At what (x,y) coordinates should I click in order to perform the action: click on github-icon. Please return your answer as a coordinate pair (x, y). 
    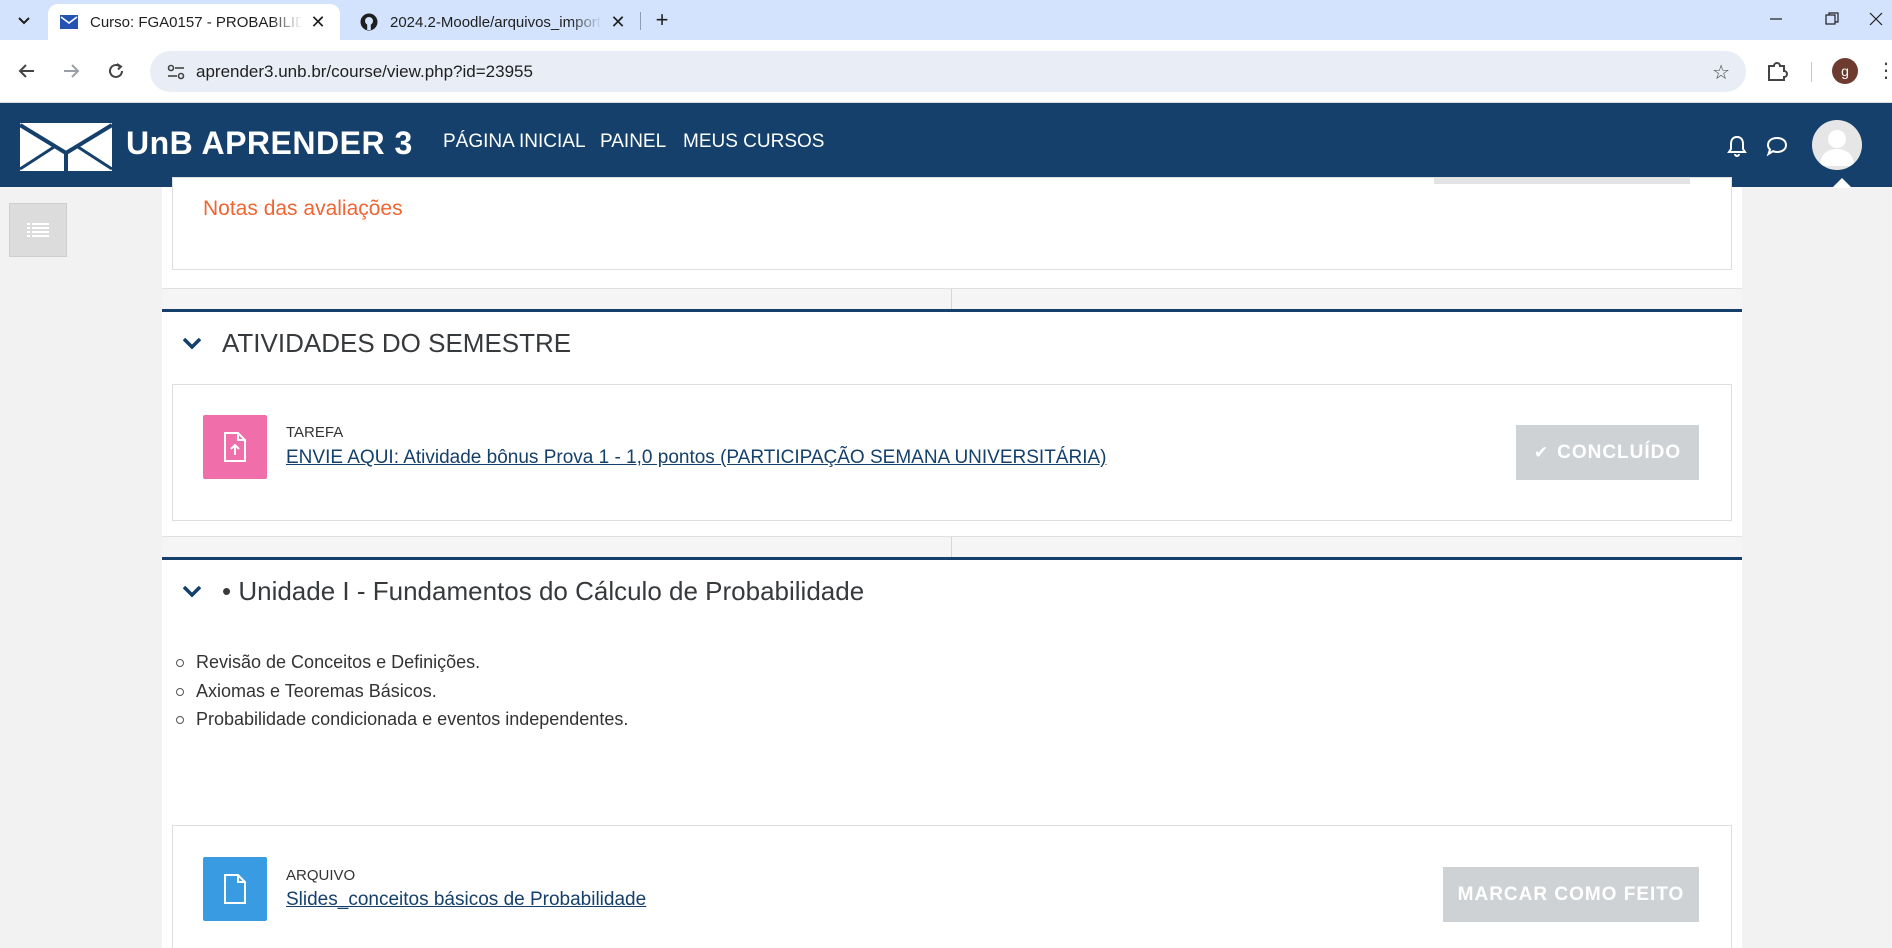
    Looking at the image, I should click on (369, 22).